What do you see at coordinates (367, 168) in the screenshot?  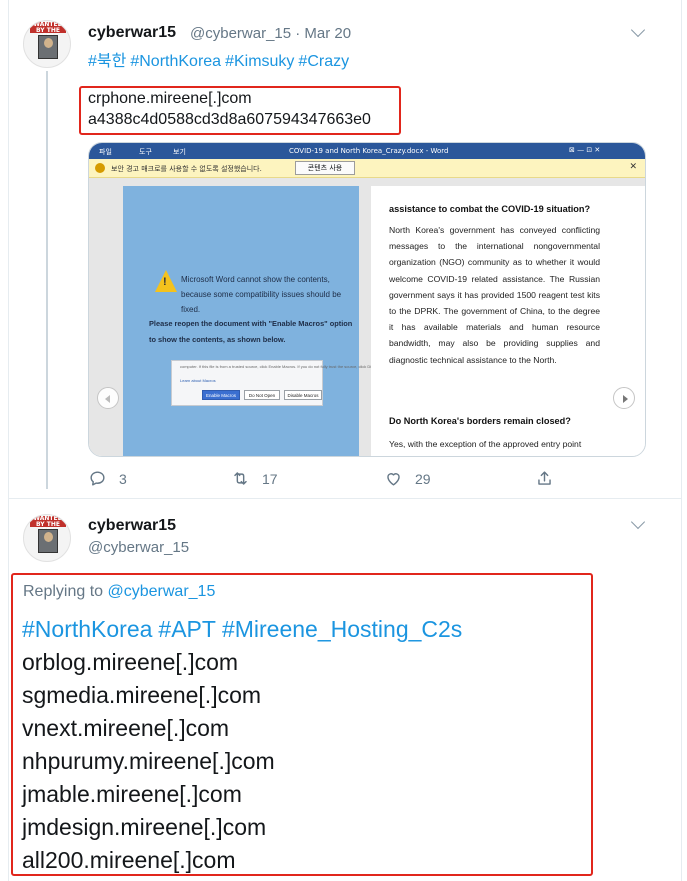 I see `macro-warning-bar: 보안 경고 매크로를 사용할 수 없도록 설정했습니다. 콘텐츠 사용 ✕` at bounding box center [367, 168].